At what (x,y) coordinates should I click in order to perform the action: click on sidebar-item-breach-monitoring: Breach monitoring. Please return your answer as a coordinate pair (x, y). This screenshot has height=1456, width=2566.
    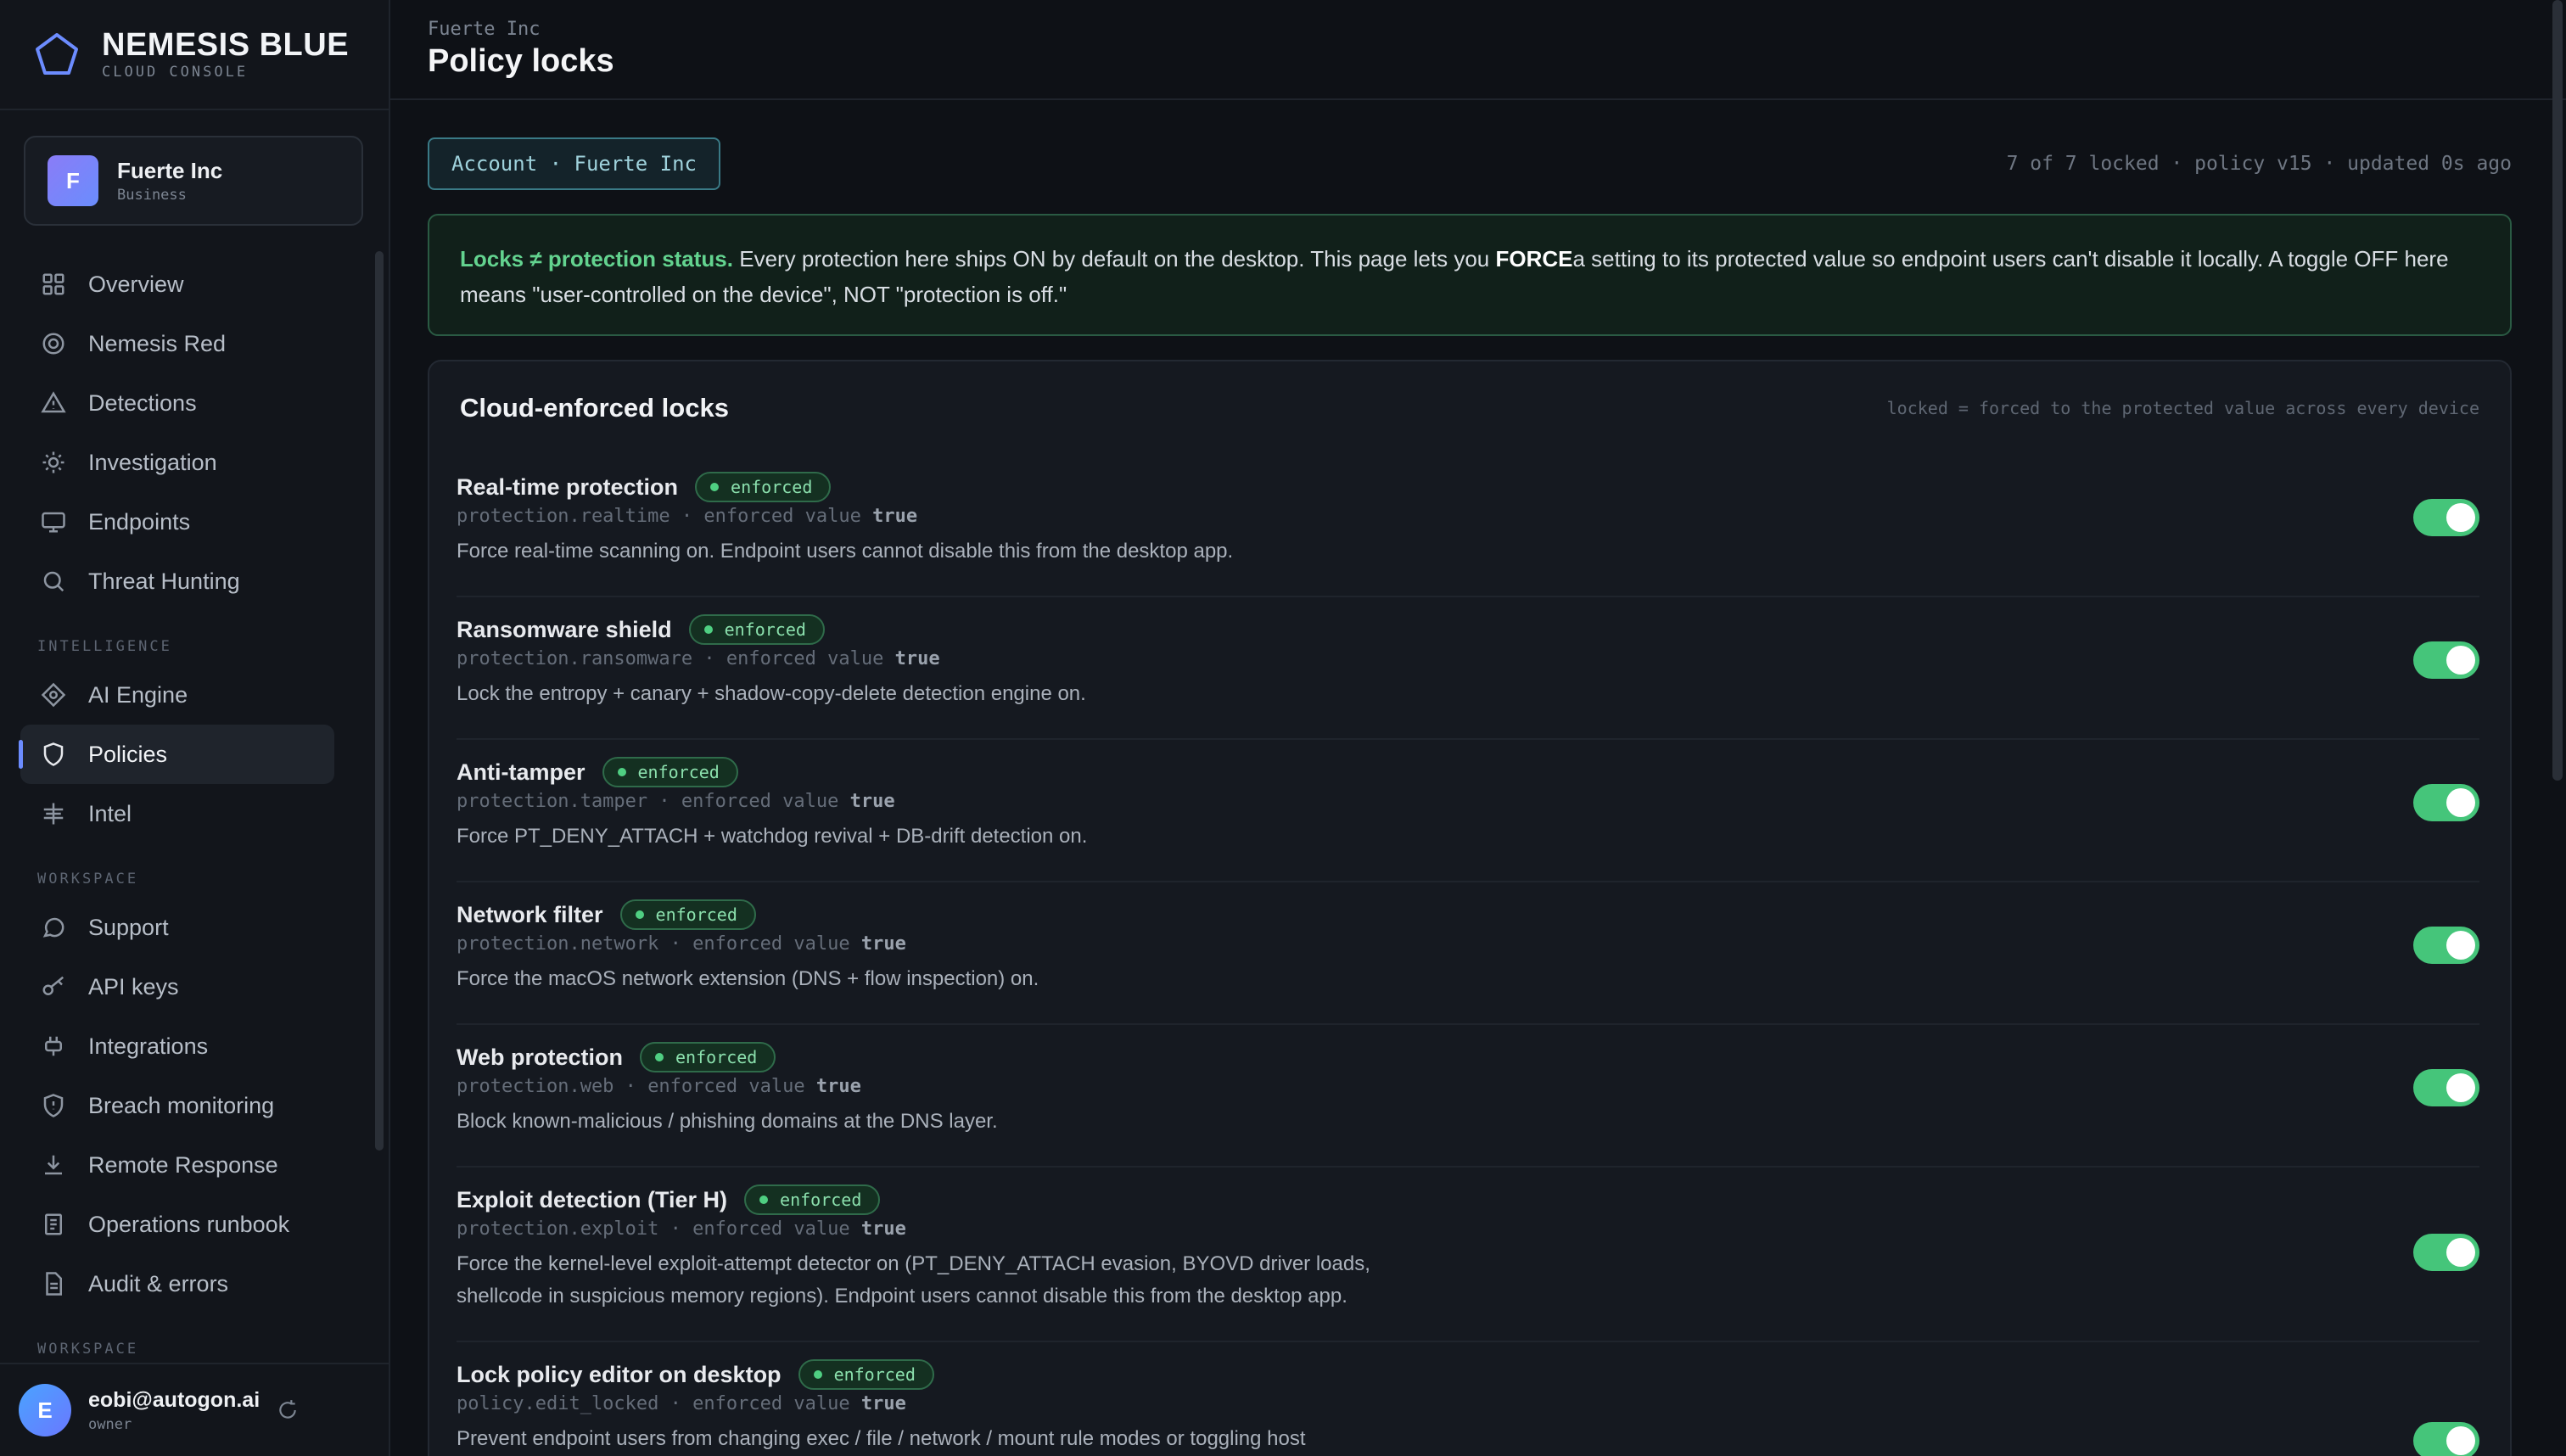
    Looking at the image, I should click on (177, 1105).